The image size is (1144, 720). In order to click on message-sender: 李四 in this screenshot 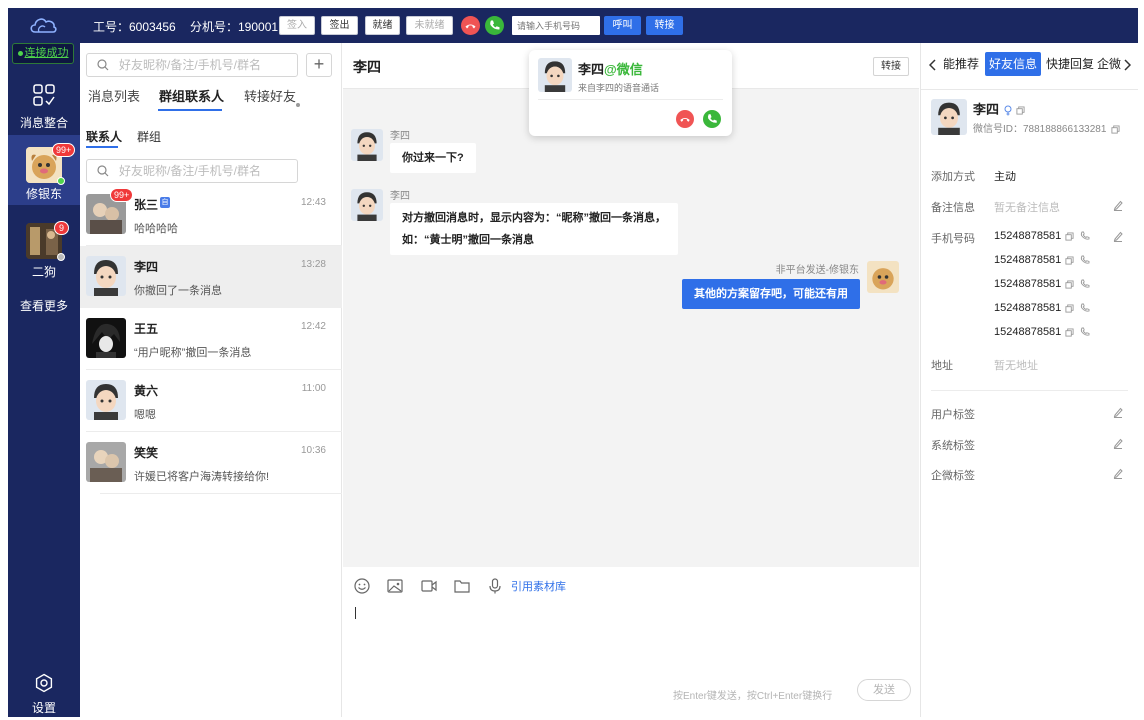, I will do `click(400, 196)`.